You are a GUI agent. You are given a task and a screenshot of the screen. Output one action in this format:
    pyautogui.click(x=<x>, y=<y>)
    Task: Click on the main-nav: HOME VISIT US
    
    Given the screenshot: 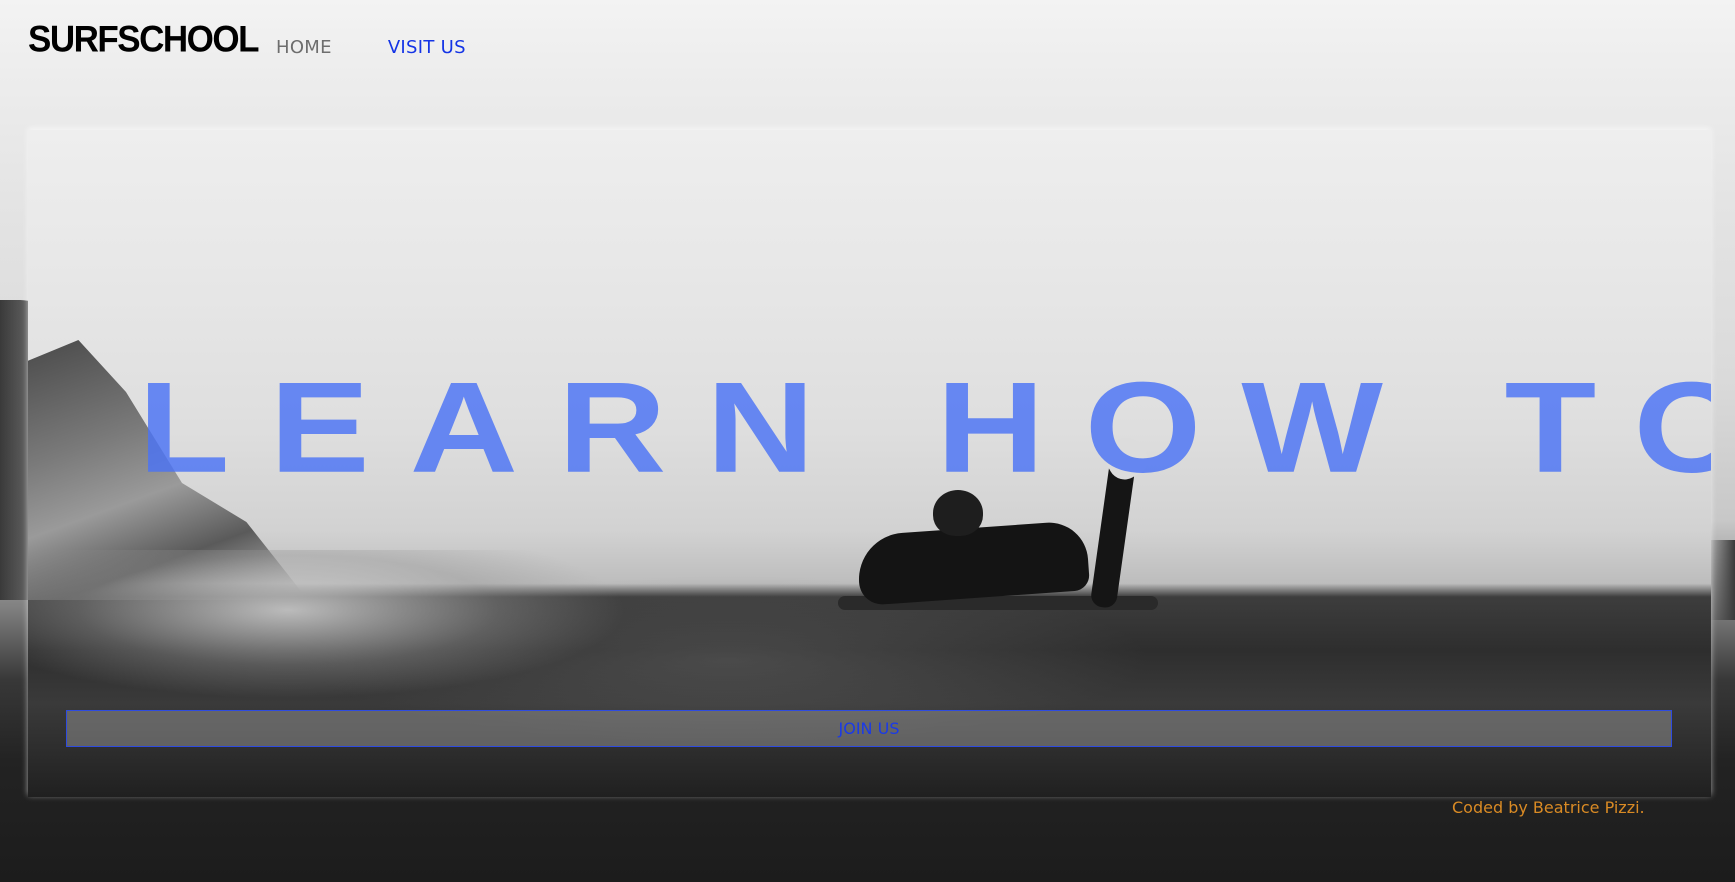 What is the action you would take?
    pyautogui.click(x=371, y=47)
    